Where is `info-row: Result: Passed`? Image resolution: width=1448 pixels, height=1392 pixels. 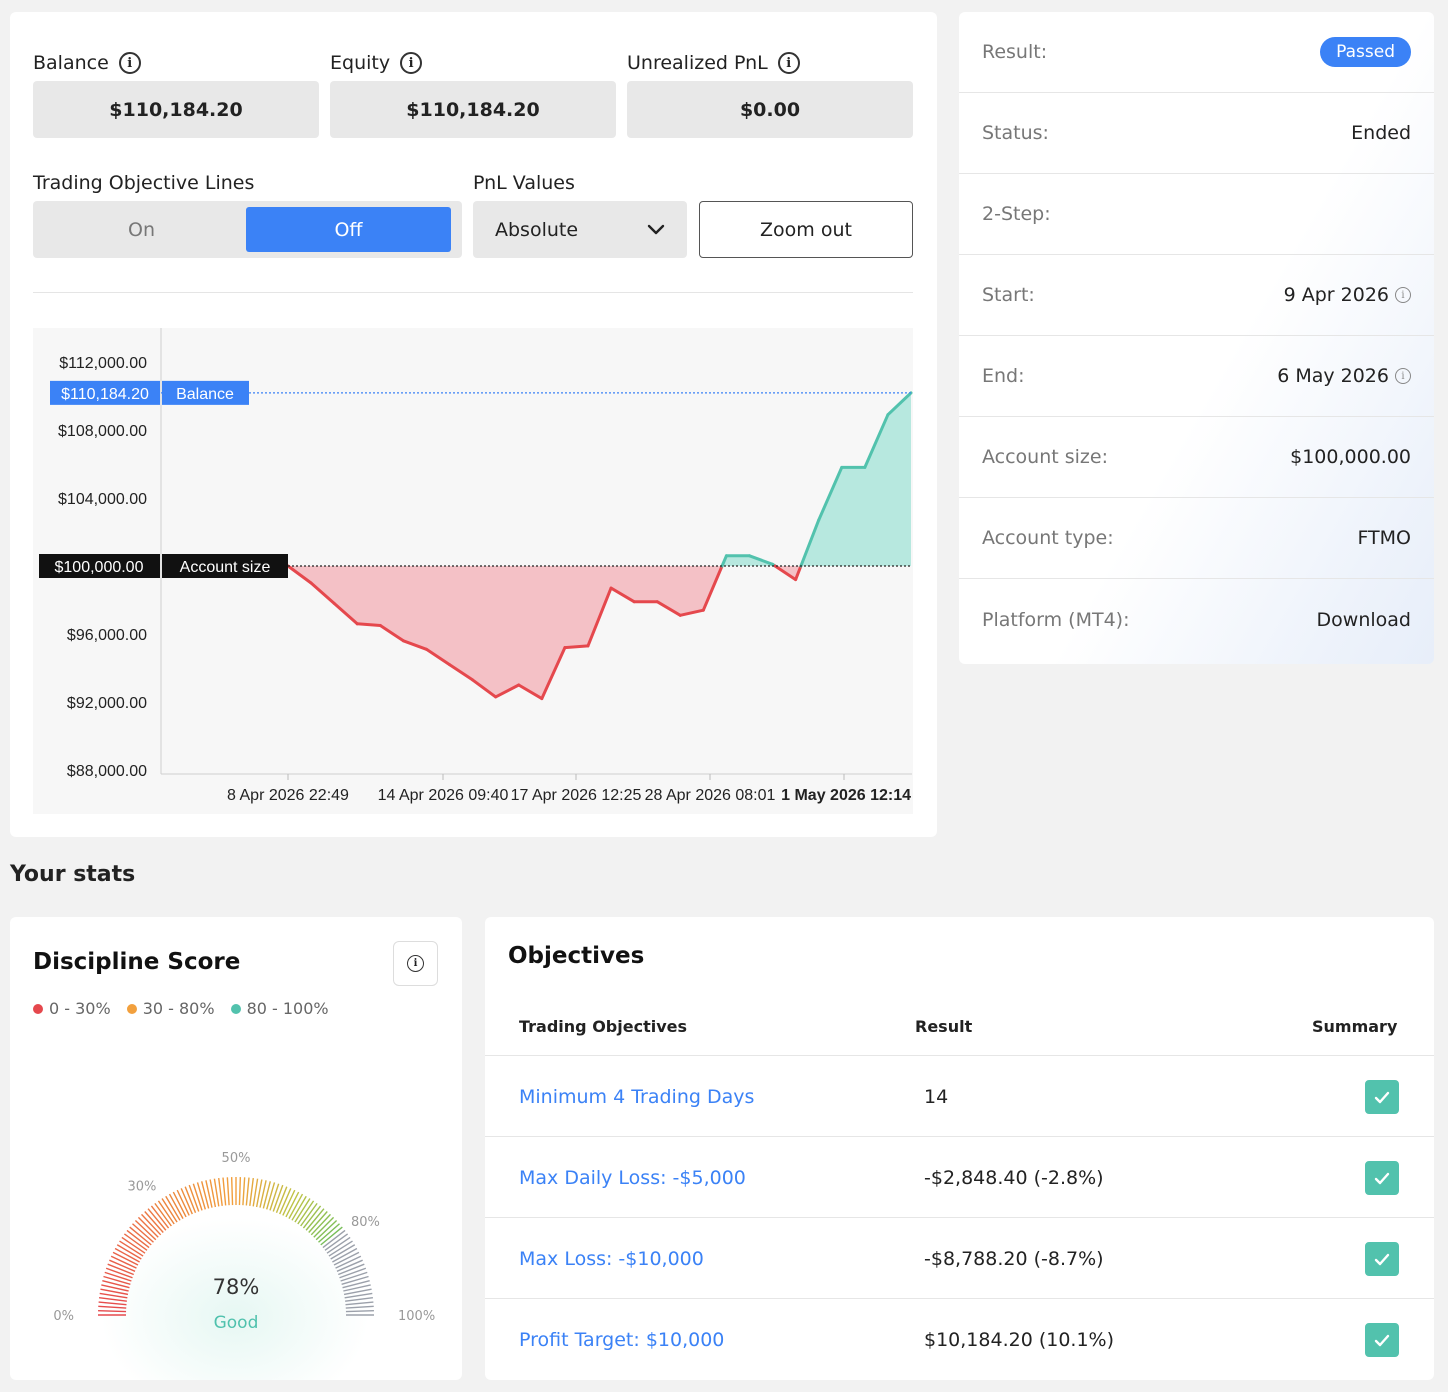 info-row: Result: Passed is located at coordinates (1196, 52).